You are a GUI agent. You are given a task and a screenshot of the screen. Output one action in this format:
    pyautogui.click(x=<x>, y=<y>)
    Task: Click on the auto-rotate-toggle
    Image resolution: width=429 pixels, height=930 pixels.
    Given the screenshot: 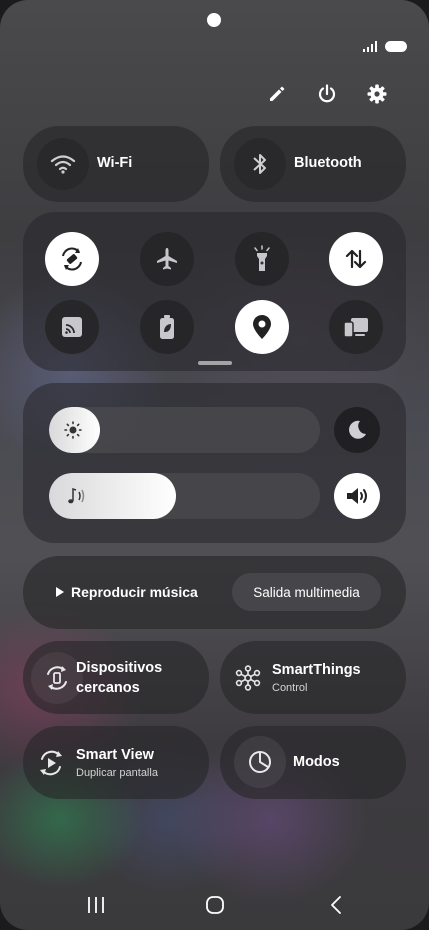 What is the action you would take?
    pyautogui.click(x=72, y=259)
    